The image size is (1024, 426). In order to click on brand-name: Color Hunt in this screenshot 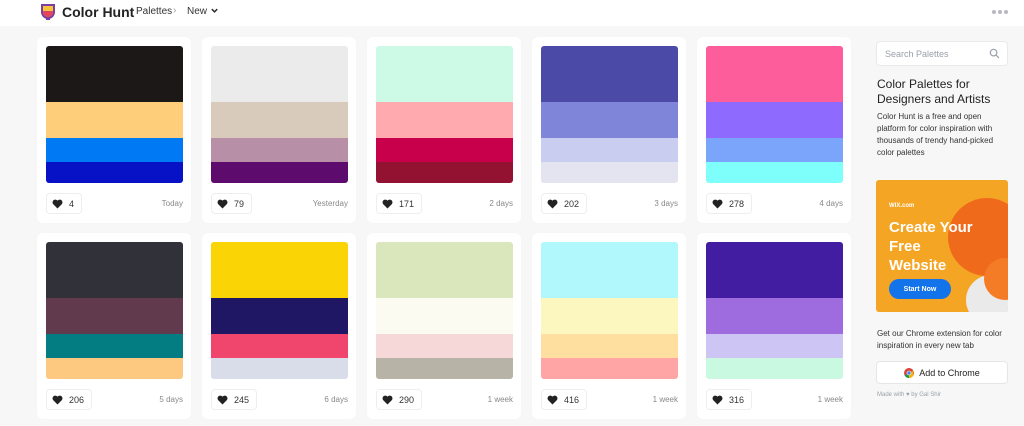, I will do `click(98, 12)`.